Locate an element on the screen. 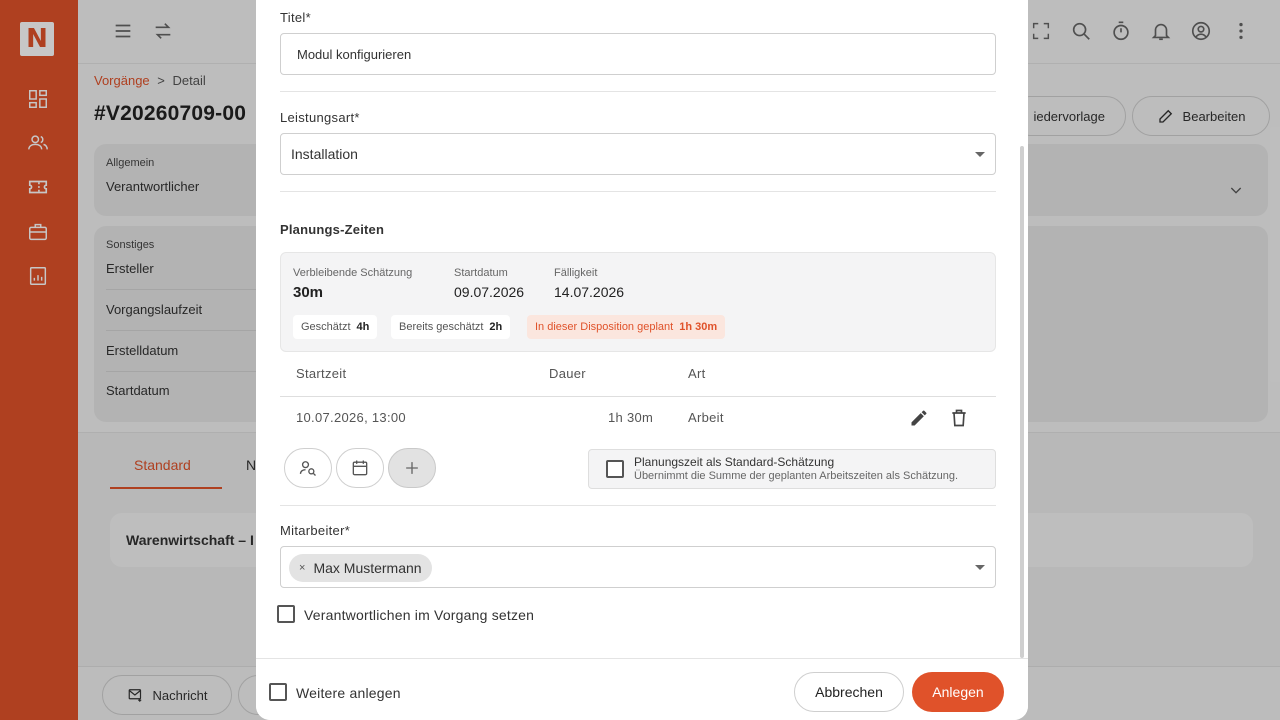  column-header-duration: Dauer is located at coordinates (567, 373).